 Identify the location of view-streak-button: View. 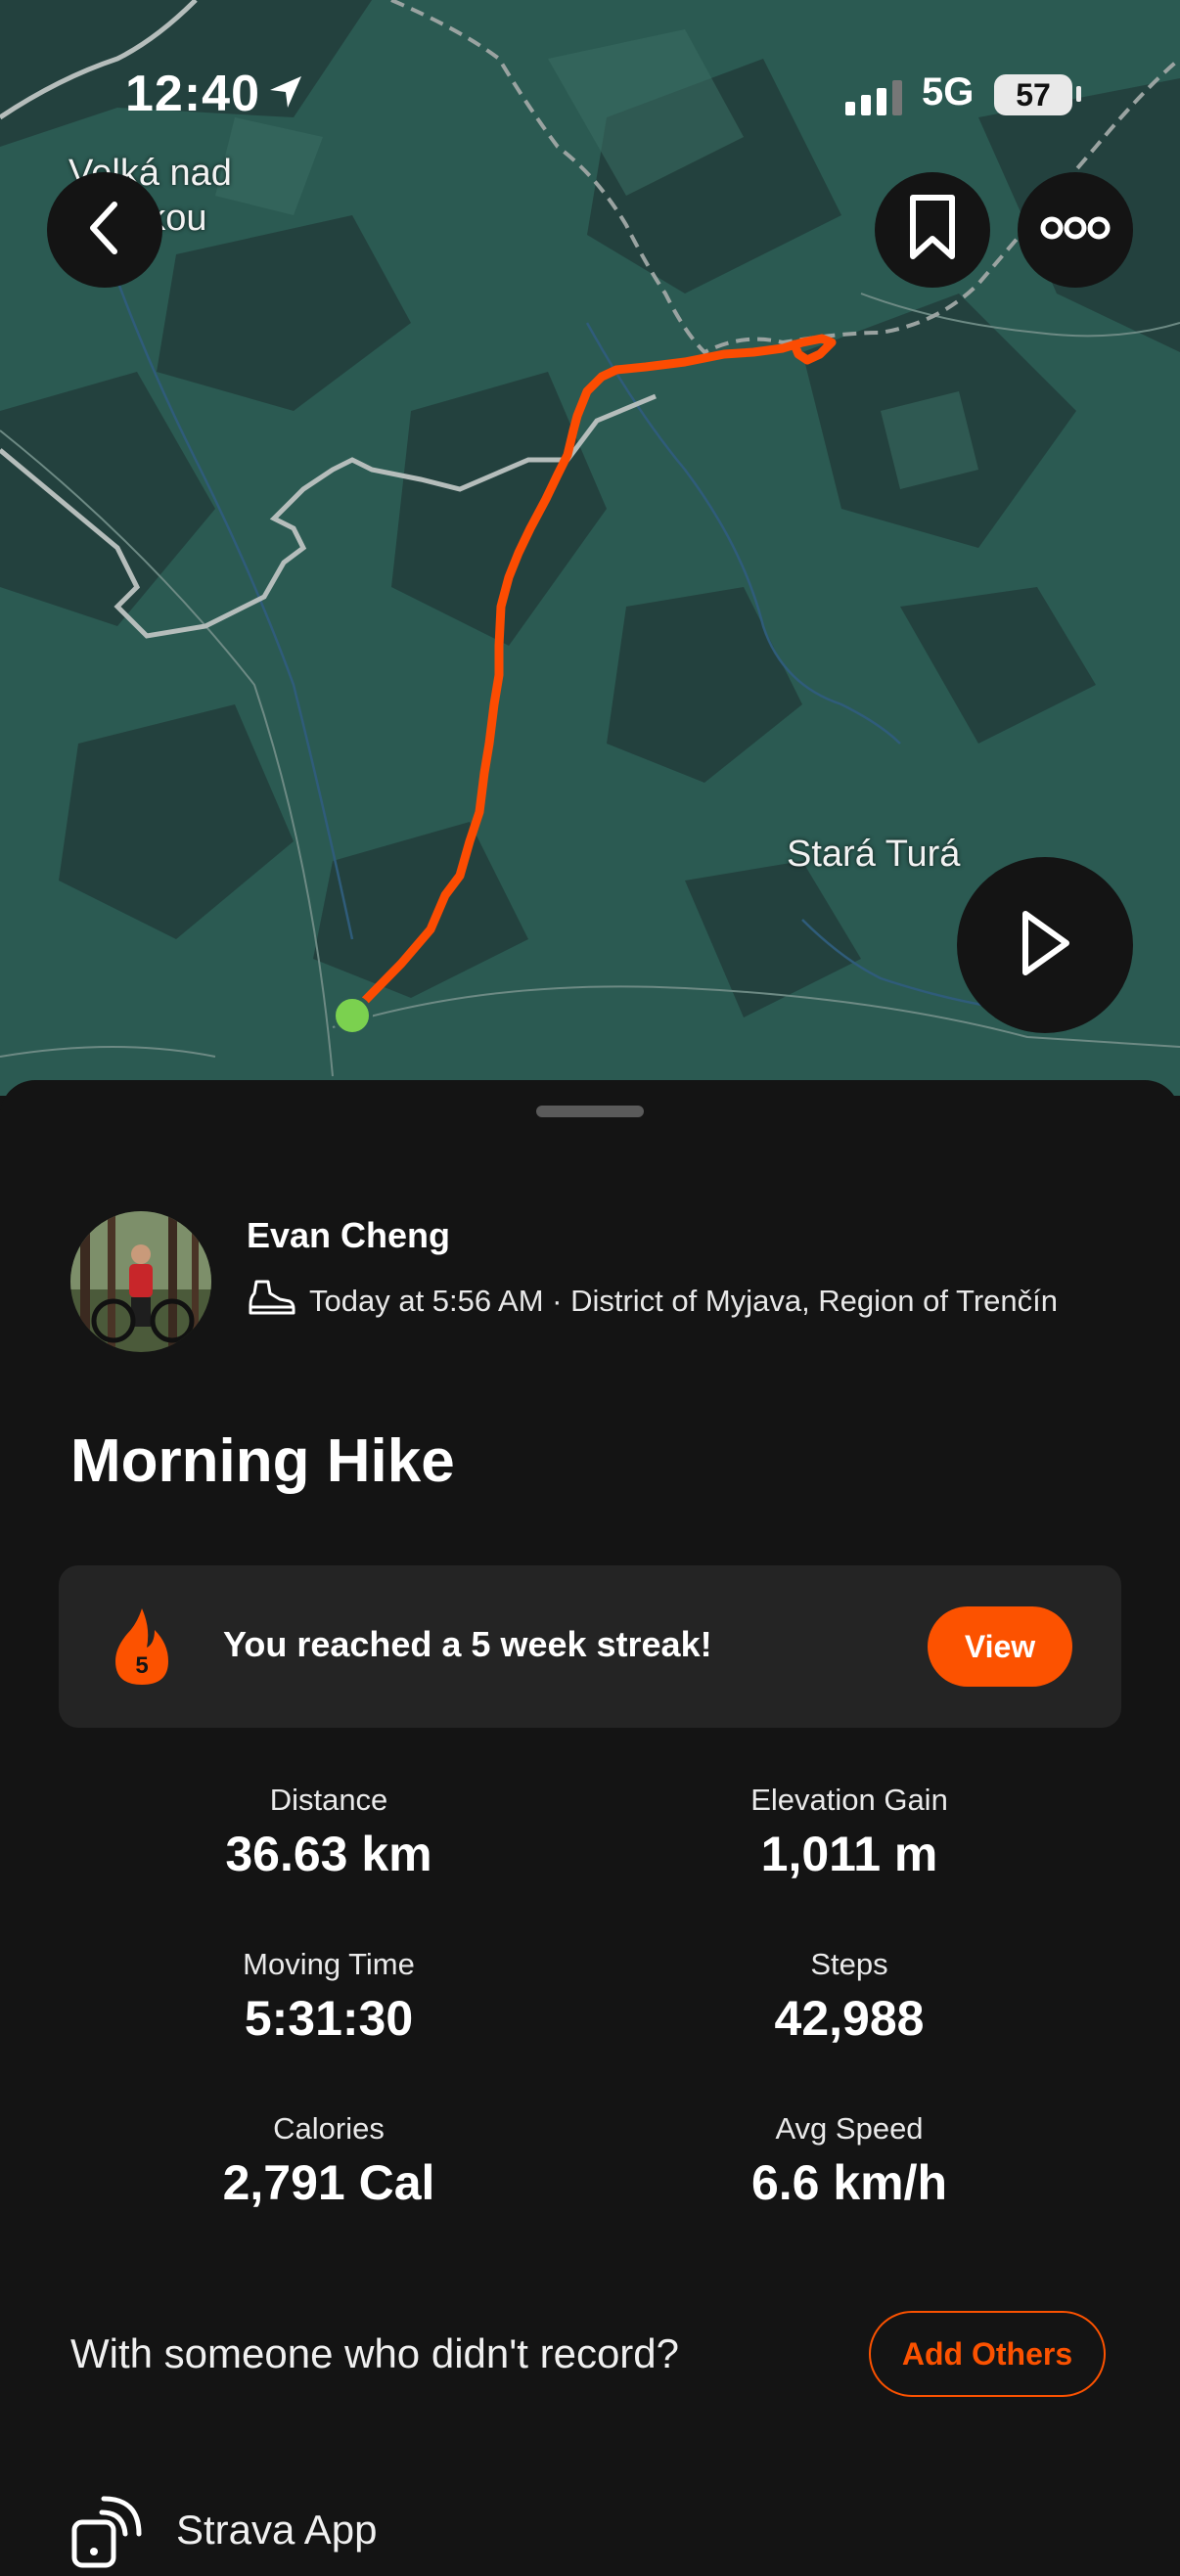
(1000, 1646).